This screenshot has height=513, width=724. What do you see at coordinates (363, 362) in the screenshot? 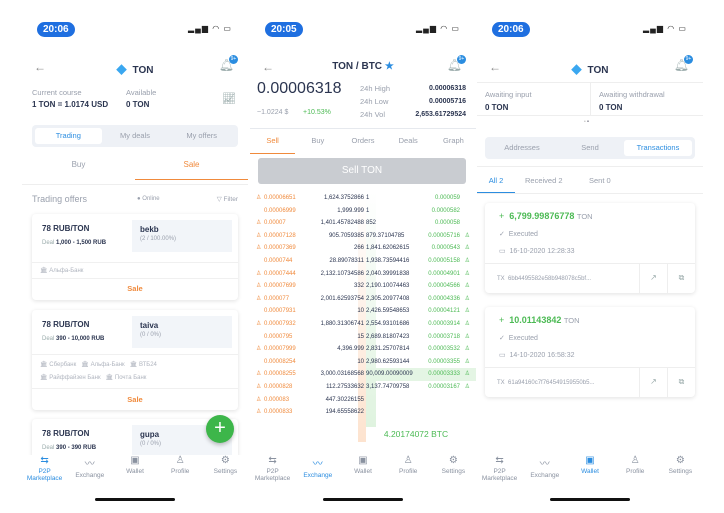
I see `order-book-row: 0.00008254 10 2,980.62593144 0.00003355 ♙` at bounding box center [363, 362].